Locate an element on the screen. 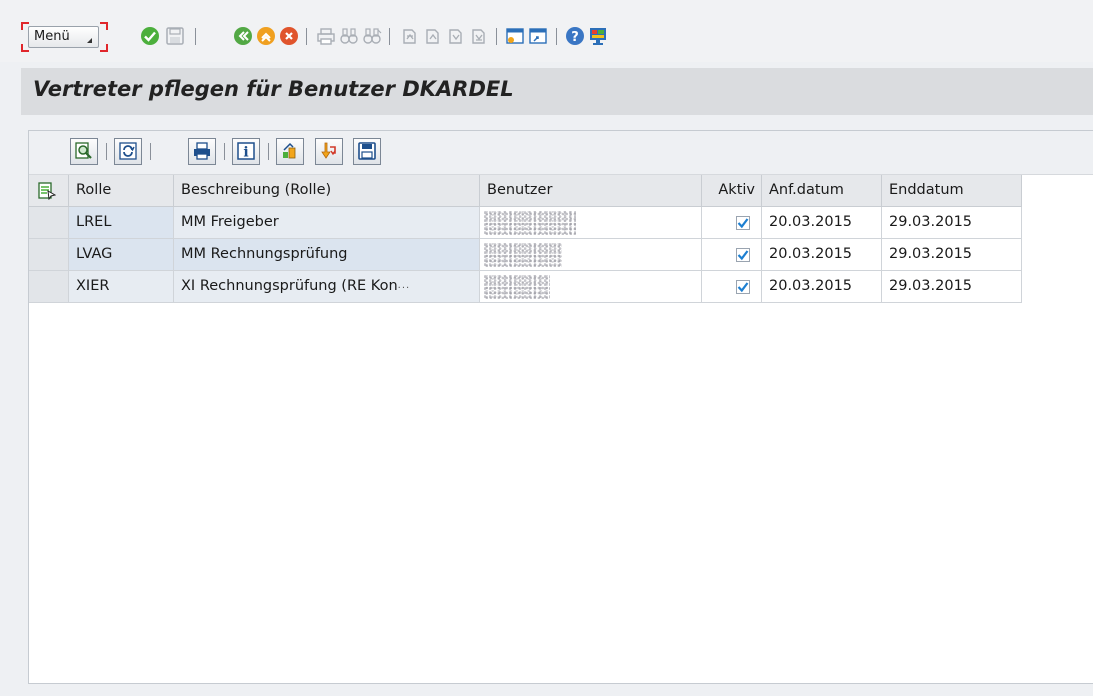 The height and width of the screenshot is (696, 1093). cell-rolle: LREL is located at coordinates (121, 223).